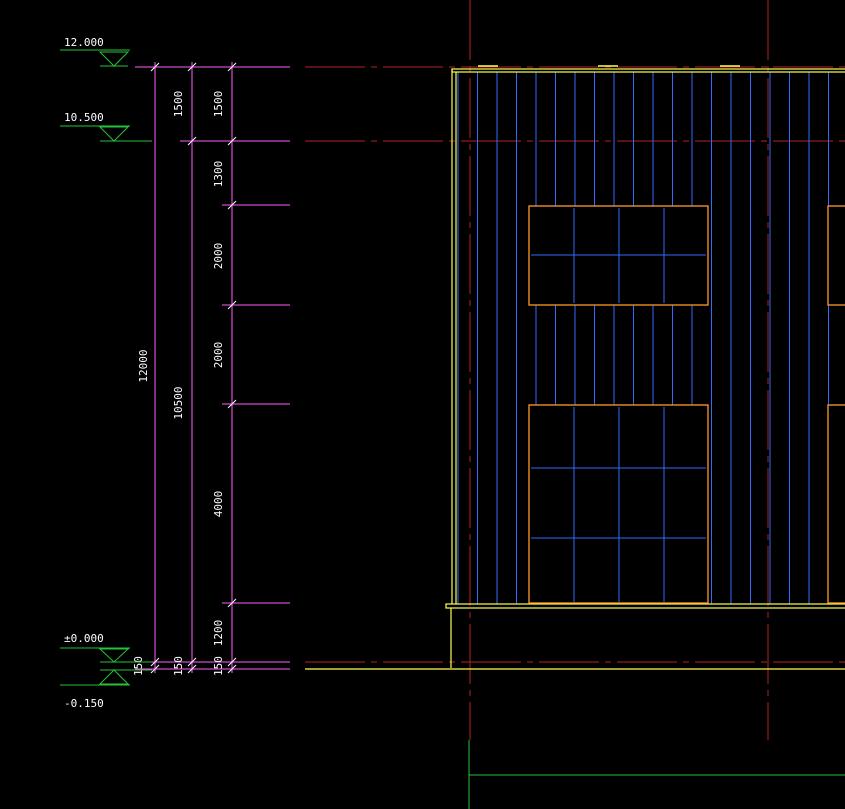 This screenshot has height=809, width=845. I want to click on plinth-ledge, so click(645, 606).